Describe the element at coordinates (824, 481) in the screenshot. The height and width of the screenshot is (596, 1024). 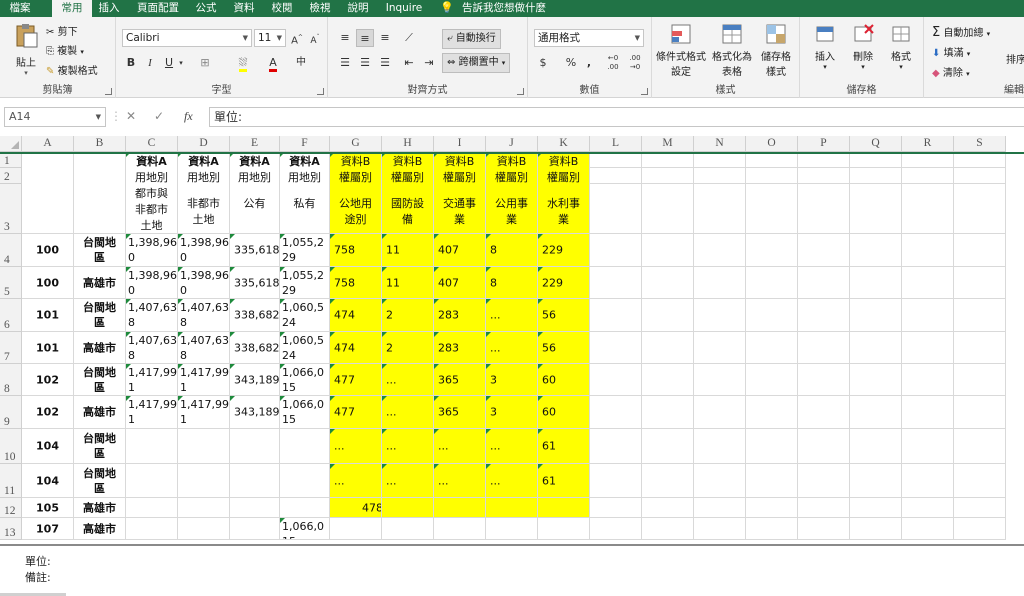
I see `cell-P11` at that location.